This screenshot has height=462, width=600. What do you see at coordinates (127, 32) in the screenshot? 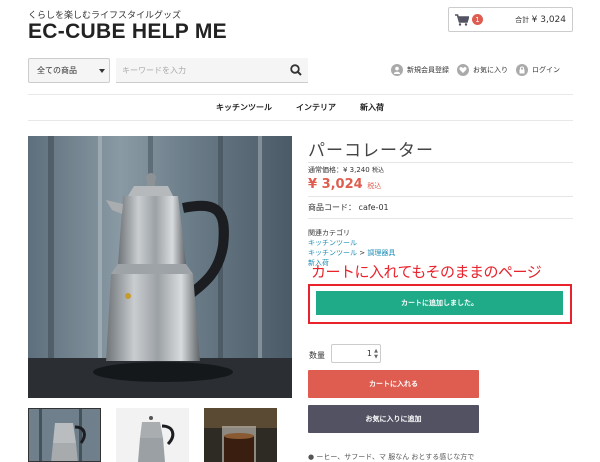
I see `site-logo: EC-CUBE HELP ME` at bounding box center [127, 32].